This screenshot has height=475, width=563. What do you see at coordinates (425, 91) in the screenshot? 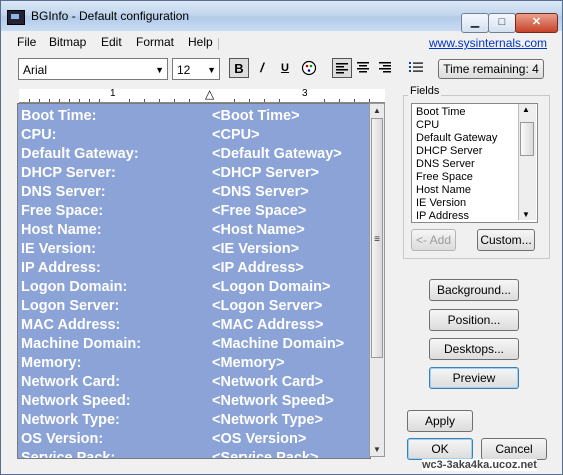
I see `fields-title: Fields` at bounding box center [425, 91].